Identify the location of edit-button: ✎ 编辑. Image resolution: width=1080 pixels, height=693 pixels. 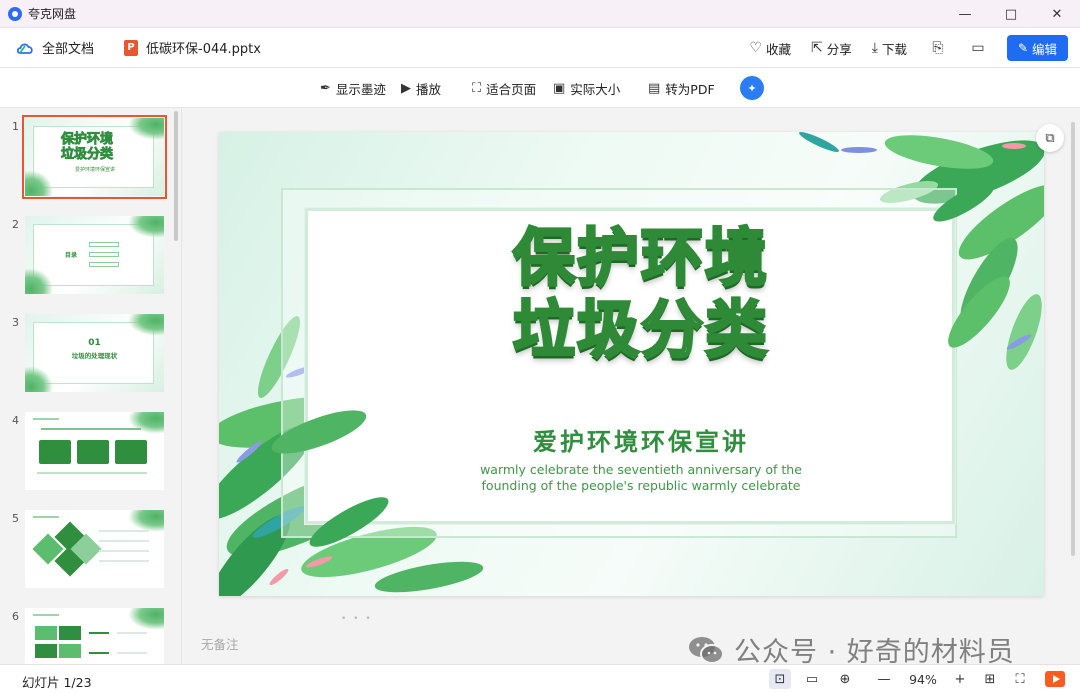
(1037, 48).